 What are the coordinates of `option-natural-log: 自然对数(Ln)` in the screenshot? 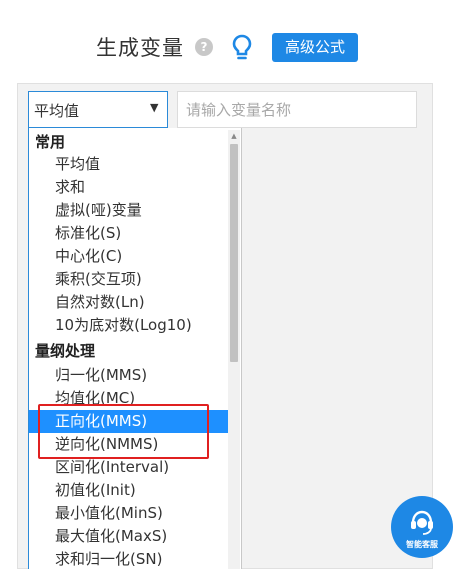 It's located at (130, 302).